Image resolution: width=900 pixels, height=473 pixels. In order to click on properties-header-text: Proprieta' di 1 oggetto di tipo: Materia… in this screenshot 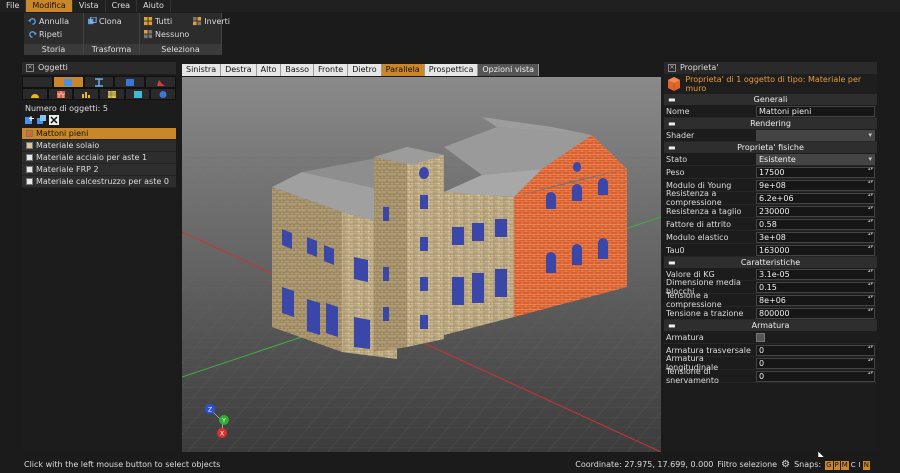, I will do `click(773, 84)`.